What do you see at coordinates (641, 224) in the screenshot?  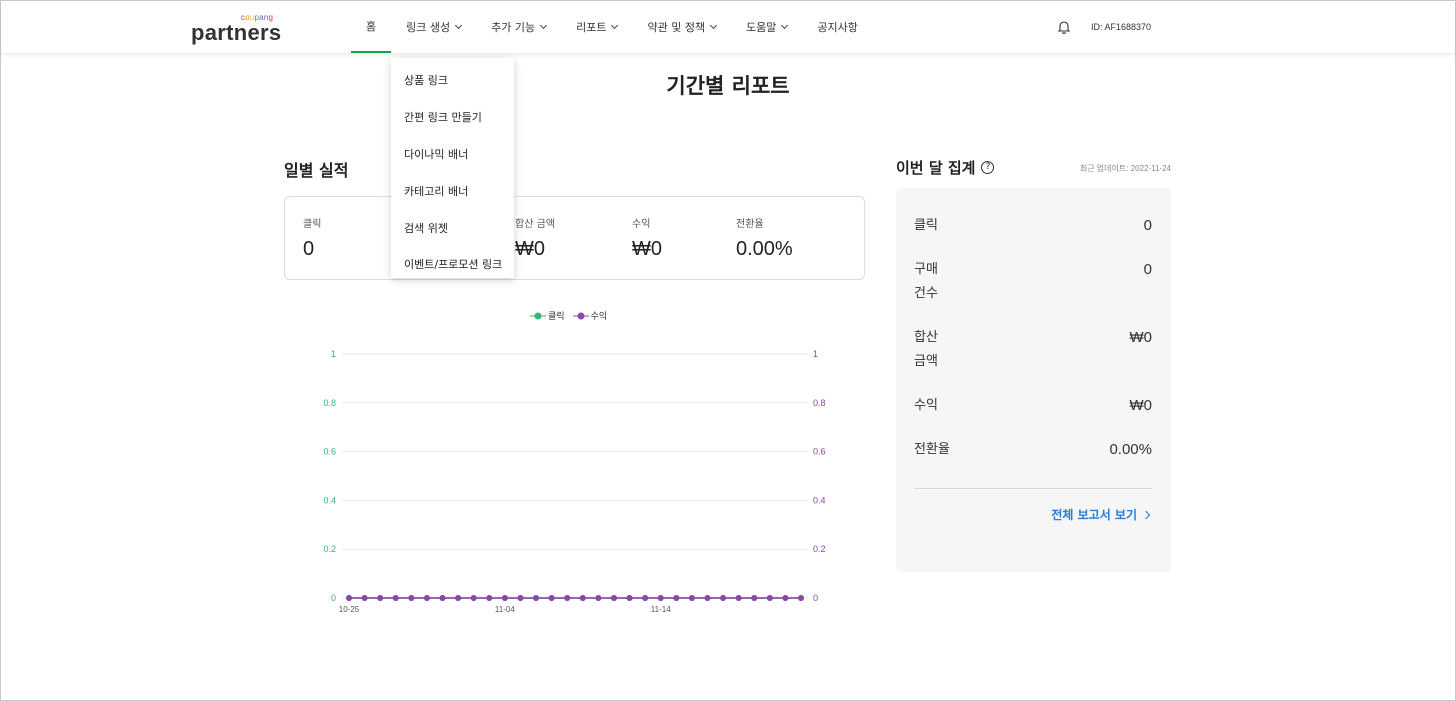 I see `stat-label: 수익` at bounding box center [641, 224].